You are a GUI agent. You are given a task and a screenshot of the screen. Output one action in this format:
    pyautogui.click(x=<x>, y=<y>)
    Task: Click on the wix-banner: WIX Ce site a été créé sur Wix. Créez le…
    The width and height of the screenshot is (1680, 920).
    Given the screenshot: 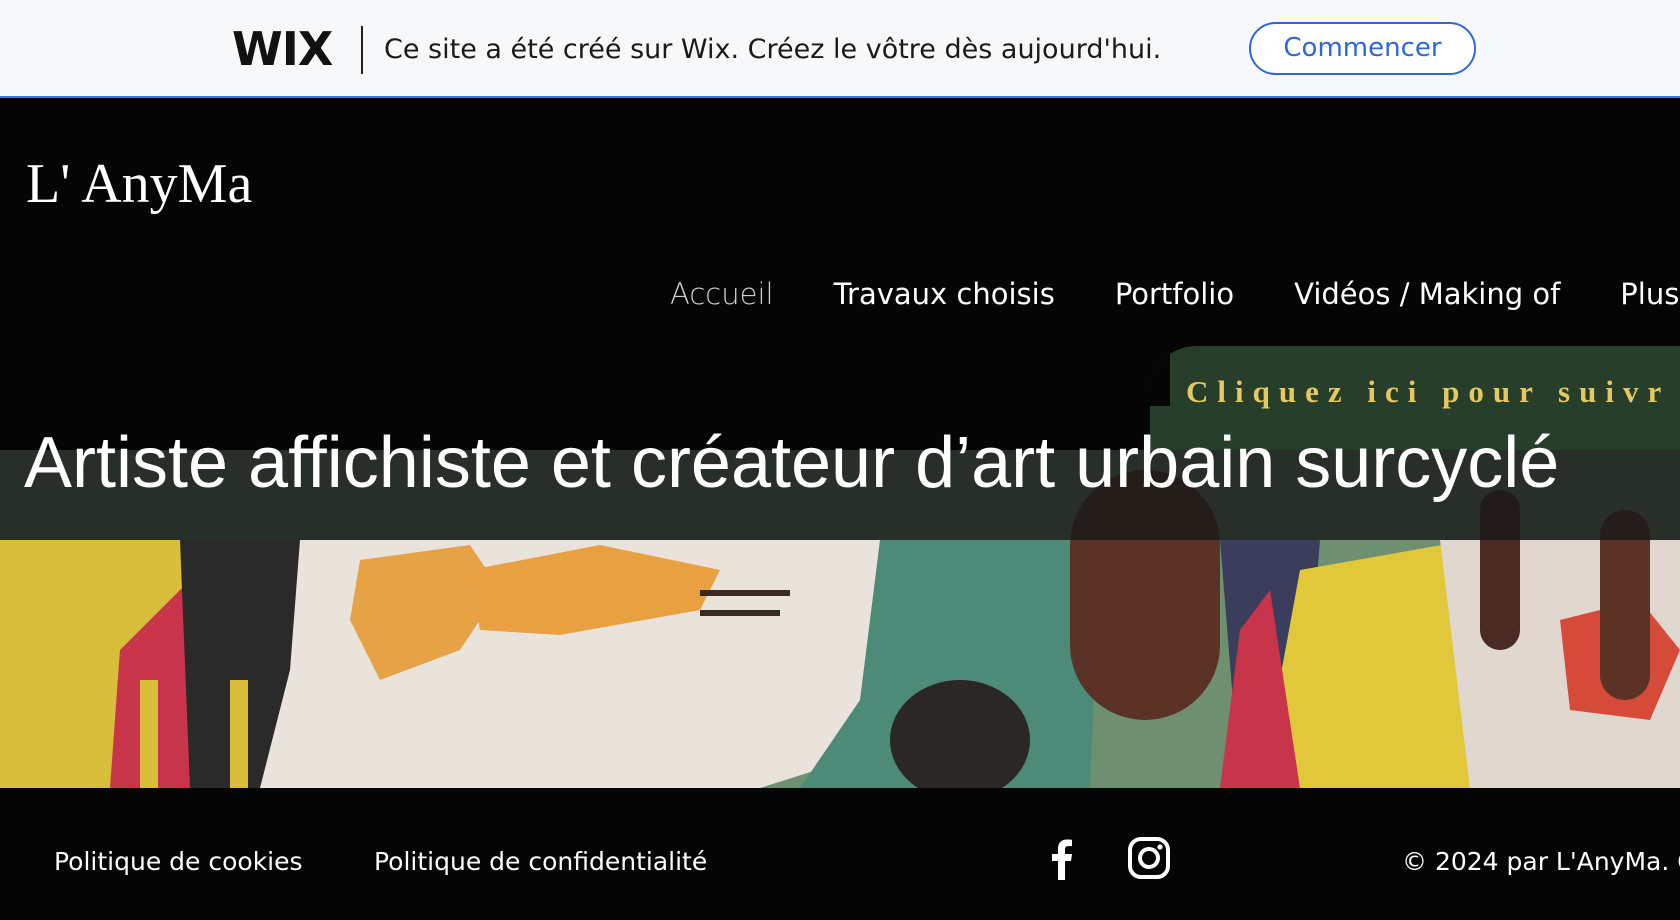 What is the action you would take?
    pyautogui.click(x=840, y=49)
    